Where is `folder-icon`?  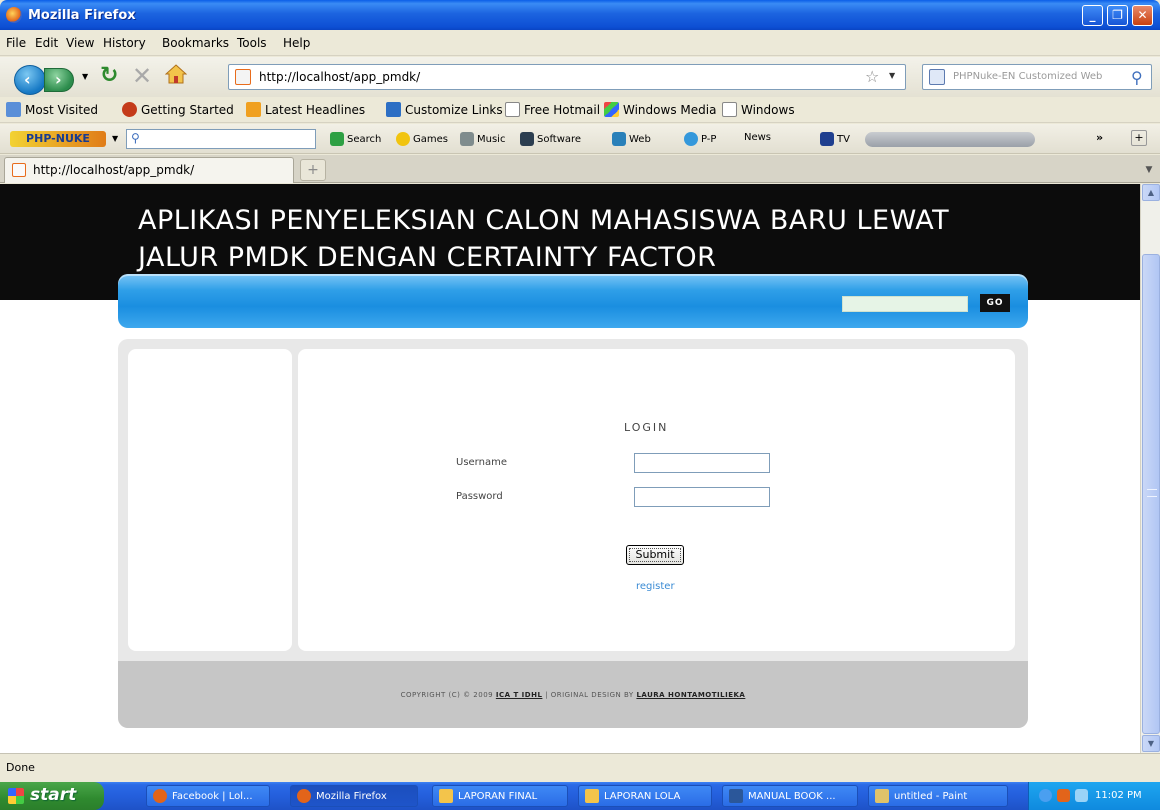
folder-icon is located at coordinates (446, 796).